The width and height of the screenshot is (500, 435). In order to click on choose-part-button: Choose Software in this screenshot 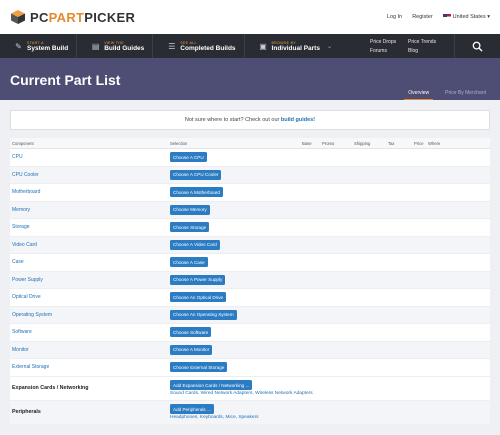, I will do `click(191, 332)`.